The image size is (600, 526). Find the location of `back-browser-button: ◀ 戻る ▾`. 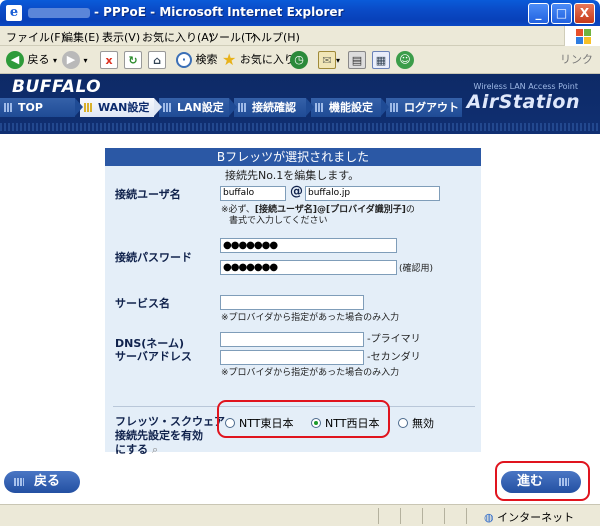

back-browser-button: ◀ 戻る ▾ is located at coordinates (31, 60).